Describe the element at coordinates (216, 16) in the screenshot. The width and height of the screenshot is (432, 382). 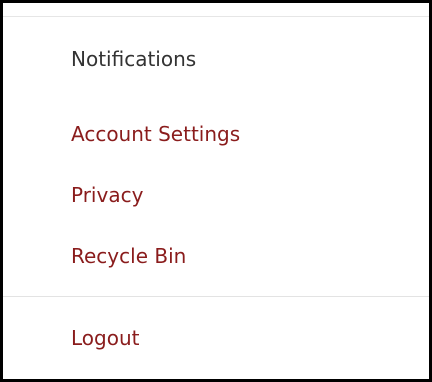
I see `top-divider` at that location.